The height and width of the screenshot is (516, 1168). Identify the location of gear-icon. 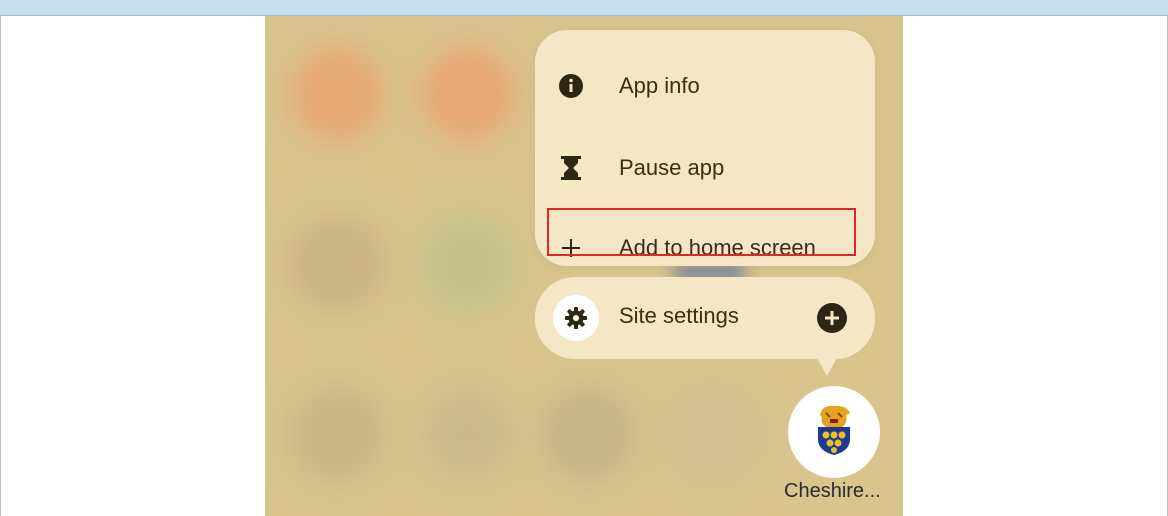
(576, 318).